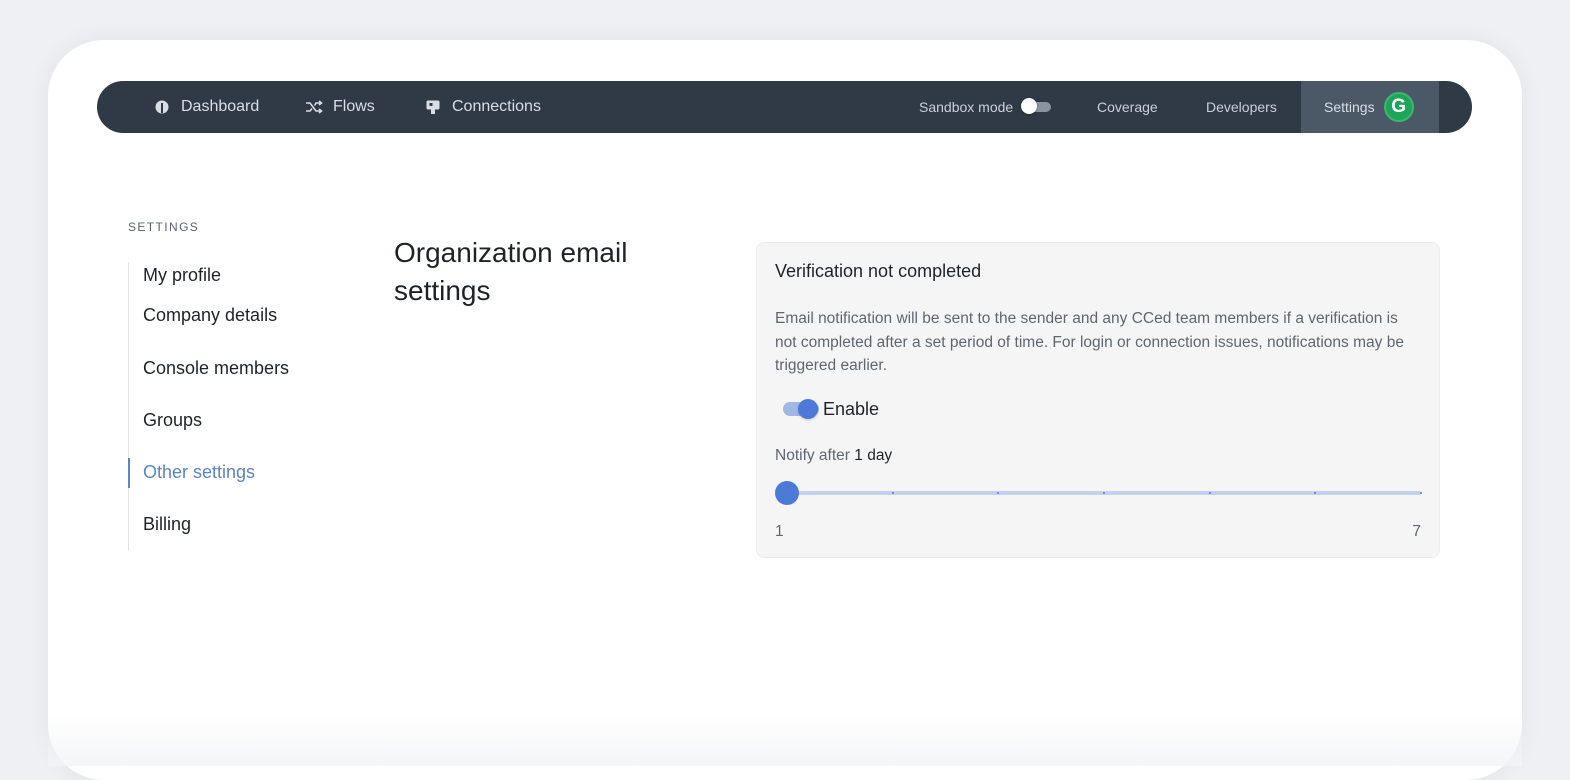 The width and height of the screenshot is (1570, 780). I want to click on notify-after-label: Notify after, so click(812, 455).